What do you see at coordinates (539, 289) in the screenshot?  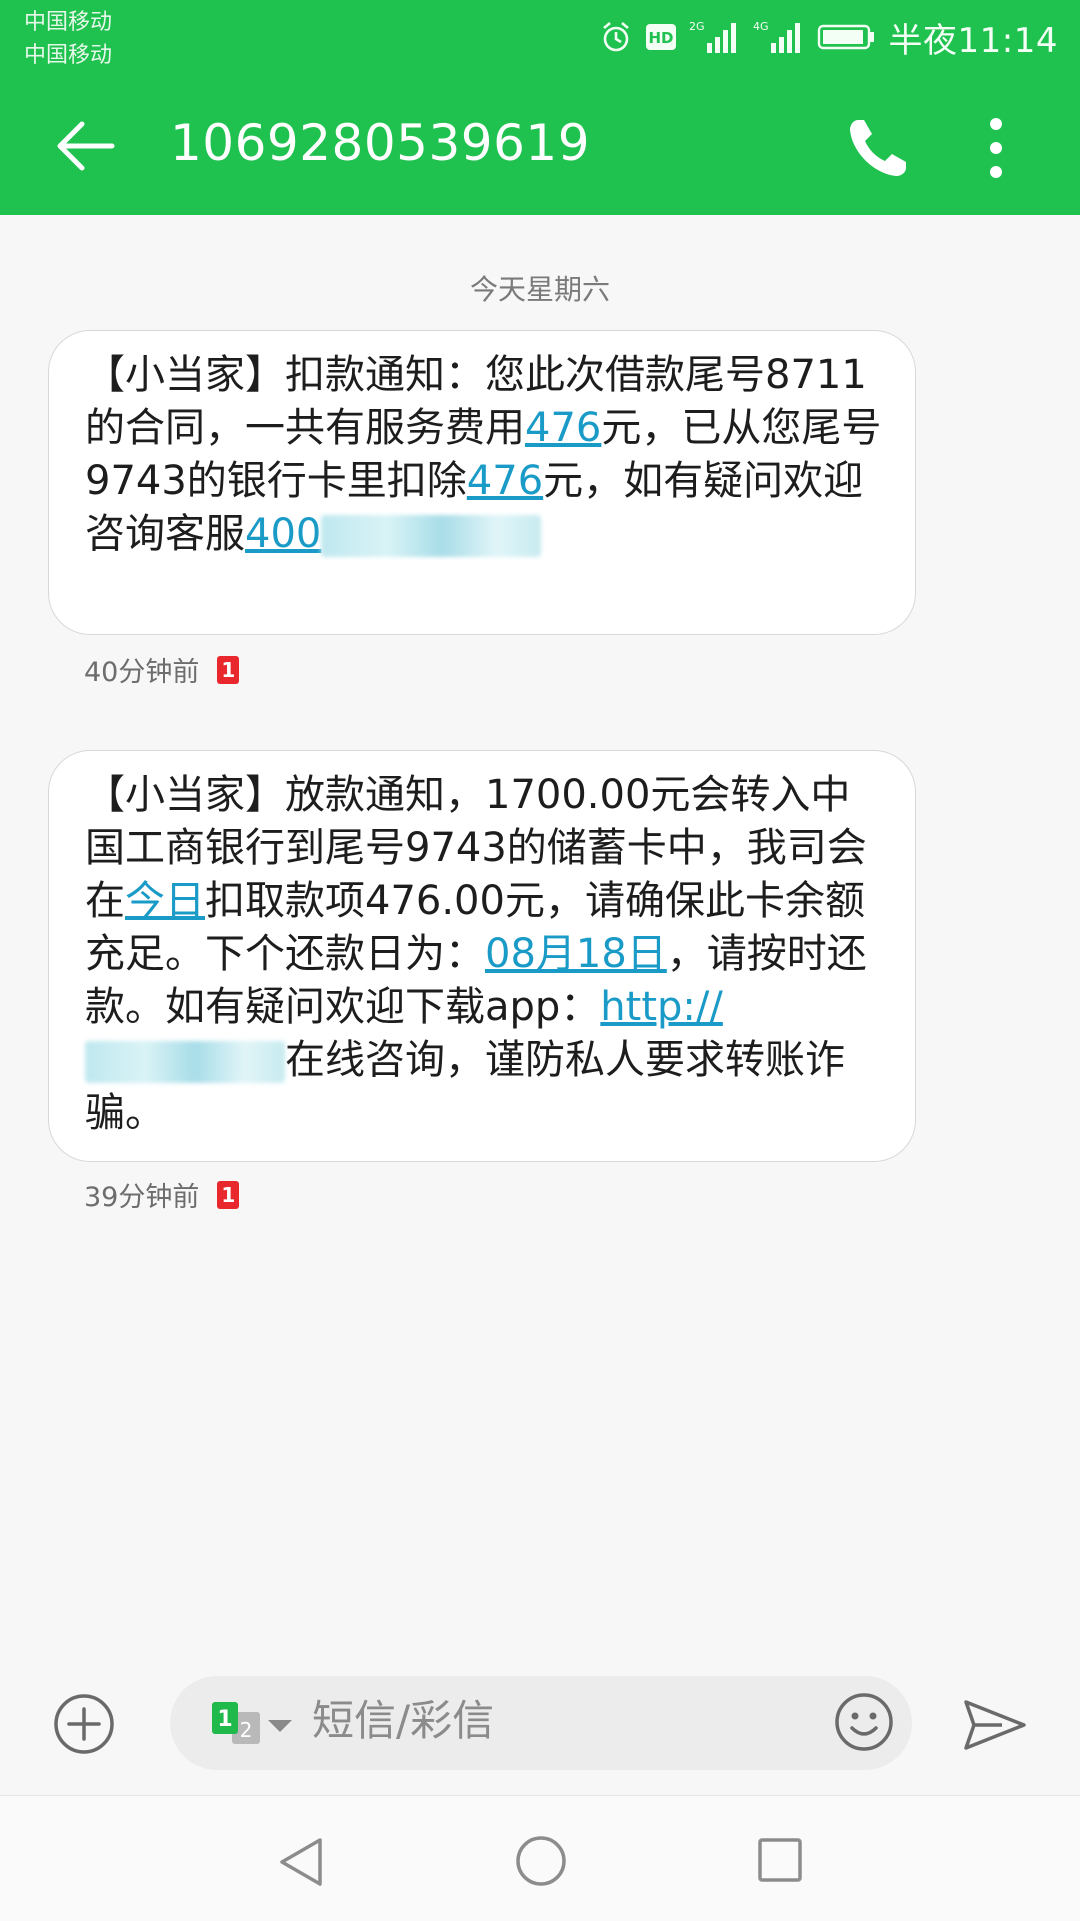 I see `date-separator: 今天星期六` at bounding box center [539, 289].